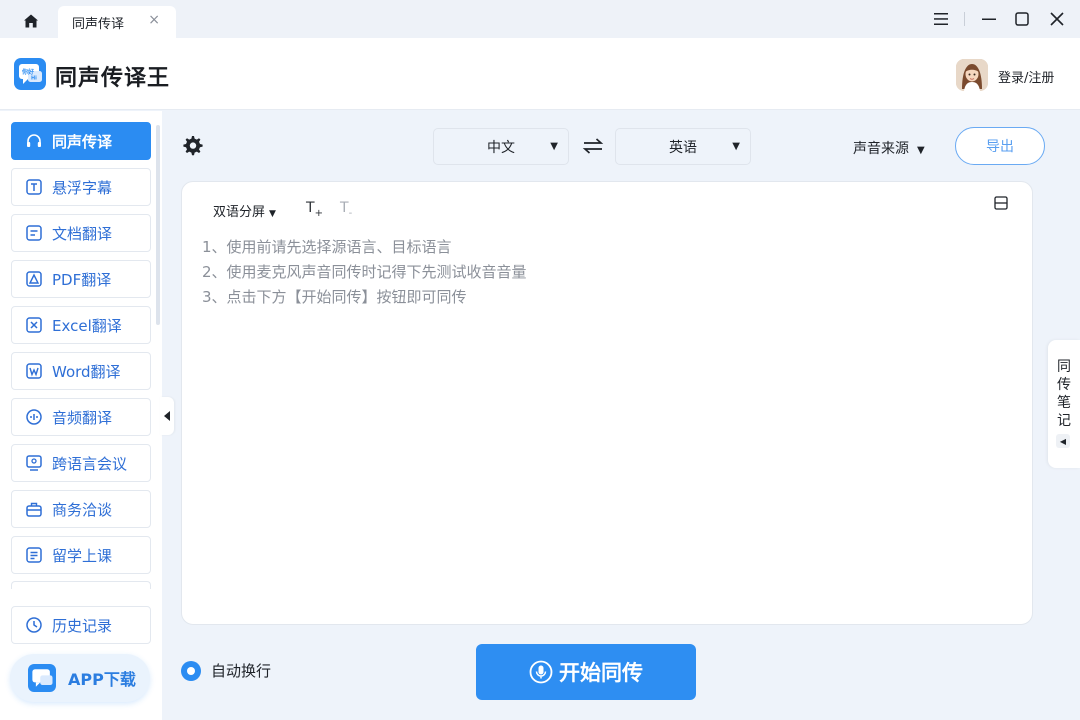 The width and height of the screenshot is (1080, 720). I want to click on home-button, so click(31, 21).